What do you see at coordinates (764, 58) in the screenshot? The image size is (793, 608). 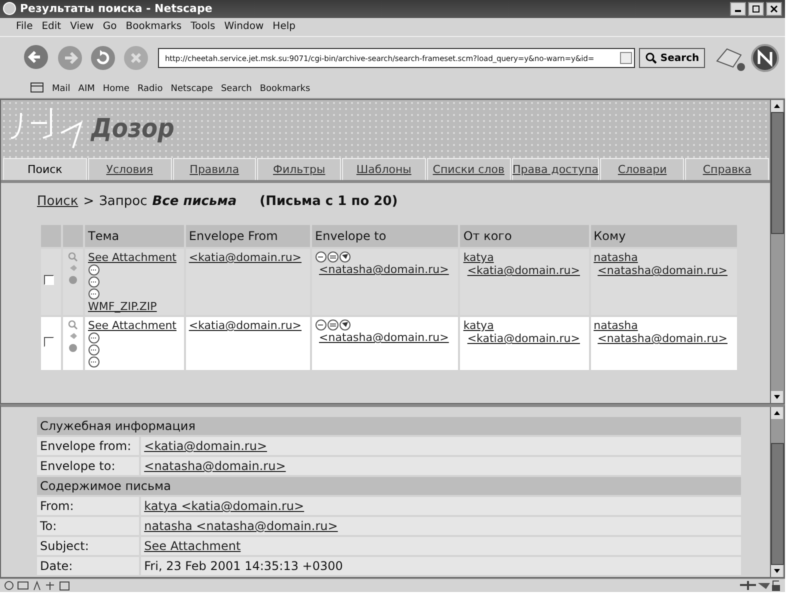 I see `netscape-logo-icon` at bounding box center [764, 58].